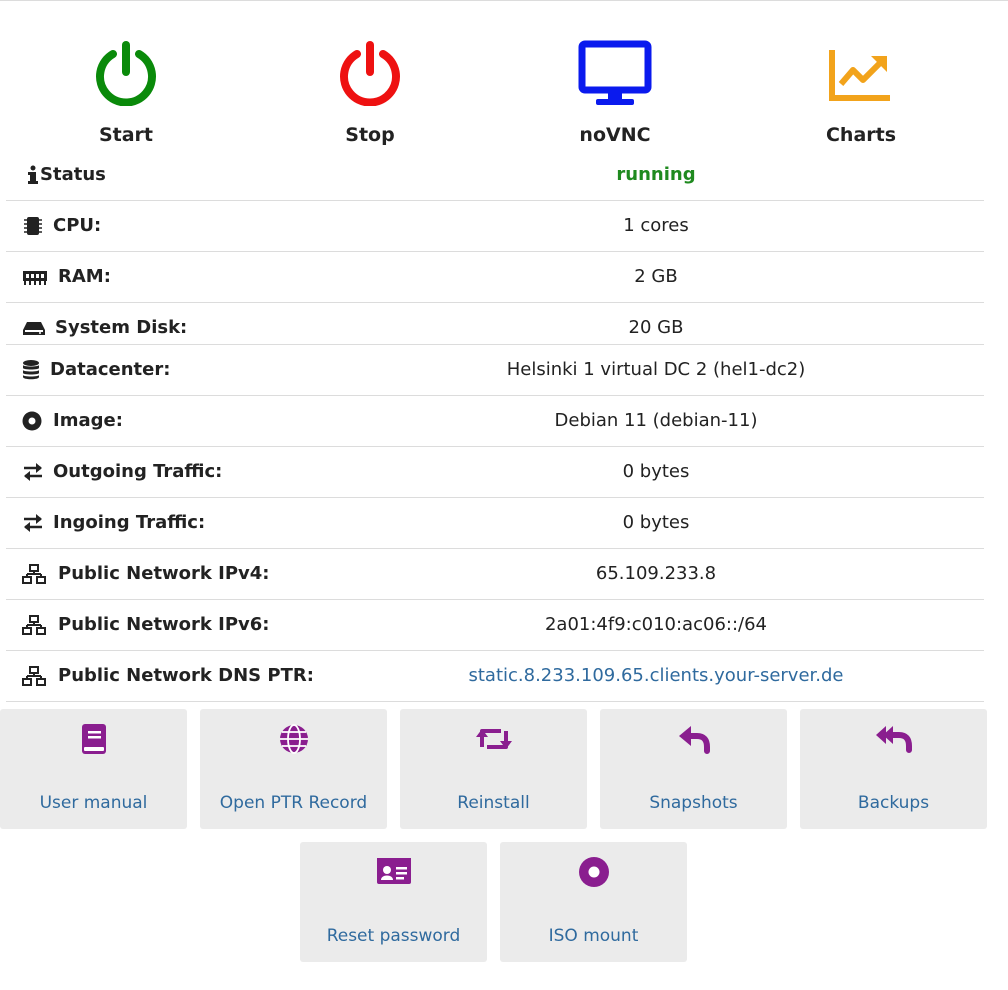 This screenshot has width=1008, height=990. Describe the element at coordinates (593, 902) in the screenshot. I see `iso-mount-button: ISO mount` at that location.